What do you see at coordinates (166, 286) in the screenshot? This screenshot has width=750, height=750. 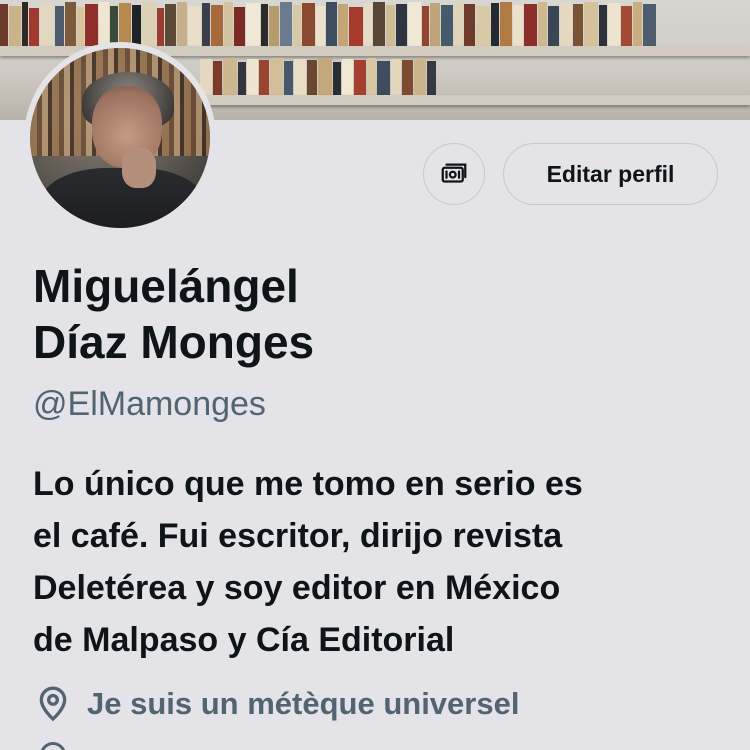 I see `profile-name-line1: Miguelángel` at bounding box center [166, 286].